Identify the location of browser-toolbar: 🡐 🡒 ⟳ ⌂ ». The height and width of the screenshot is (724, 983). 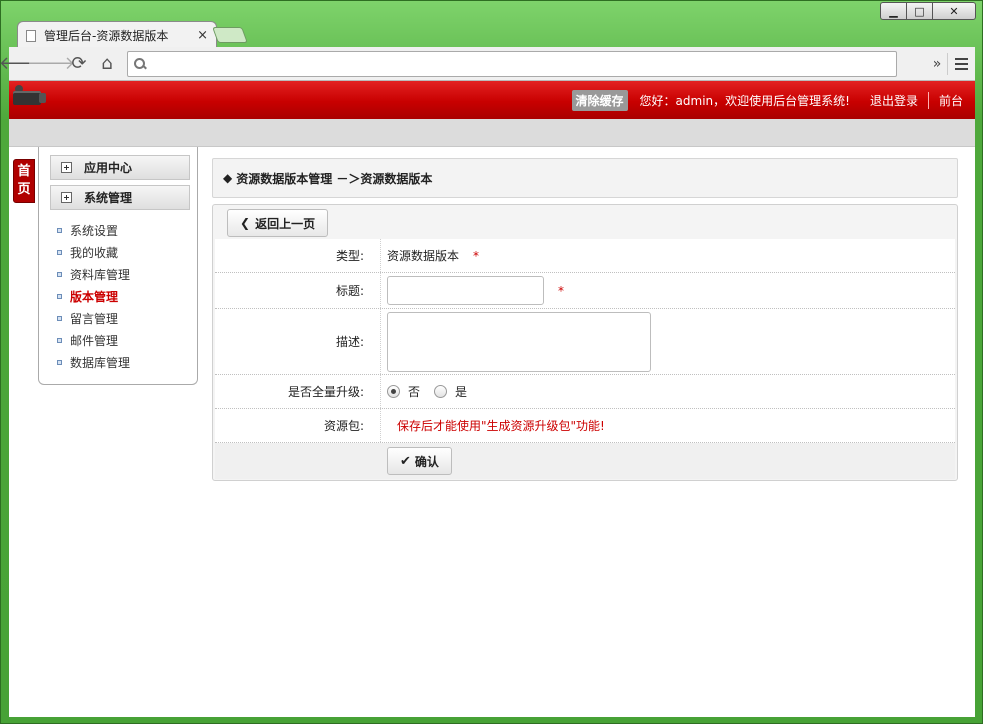
(487, 64).